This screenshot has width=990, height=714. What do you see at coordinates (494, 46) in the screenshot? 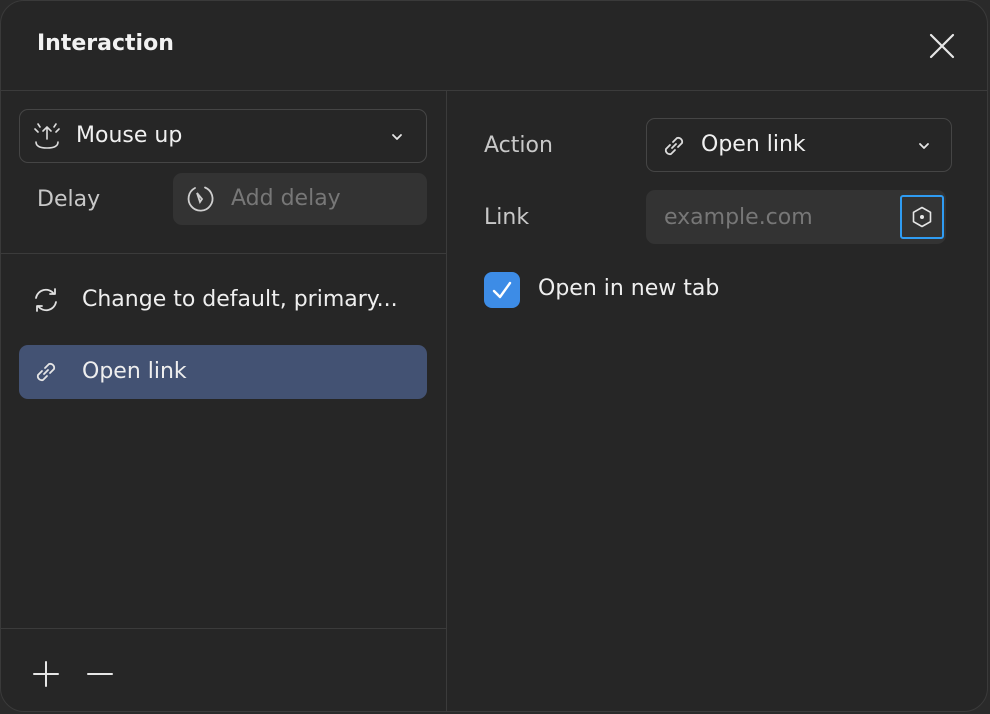
I see `dialog-header: Interaction` at bounding box center [494, 46].